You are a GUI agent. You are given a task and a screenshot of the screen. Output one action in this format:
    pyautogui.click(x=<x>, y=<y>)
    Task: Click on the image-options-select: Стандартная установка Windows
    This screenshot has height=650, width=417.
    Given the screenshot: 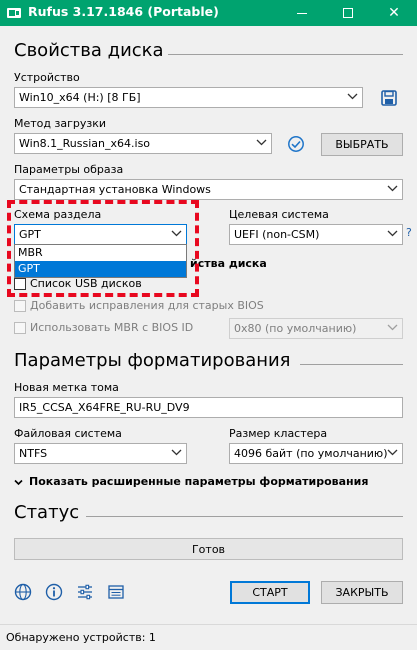 What is the action you would take?
    pyautogui.click(x=208, y=189)
    